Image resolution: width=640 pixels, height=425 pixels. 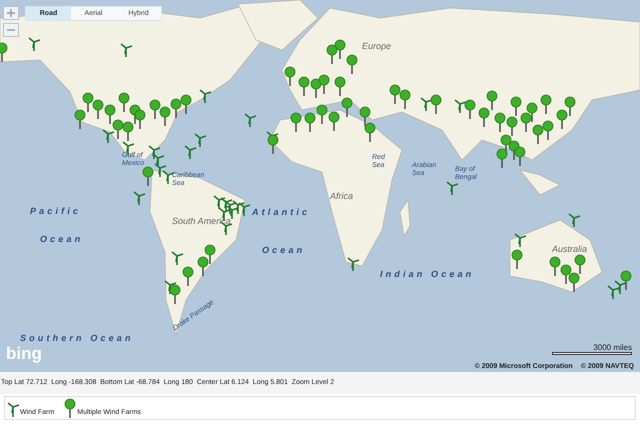 What do you see at coordinates (77, 338) in the screenshot?
I see `map-label: Southern Ocean` at bounding box center [77, 338].